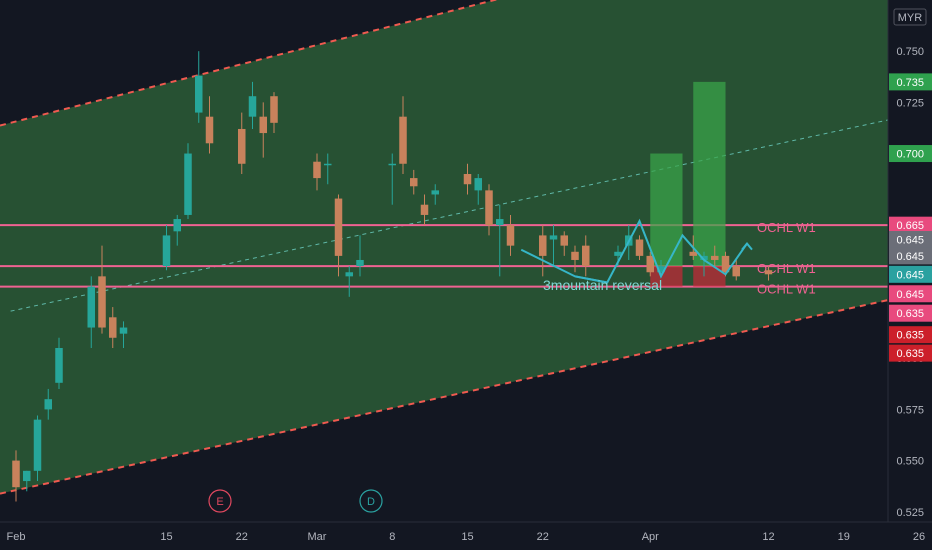 This screenshot has width=932, height=550. What do you see at coordinates (910, 462) in the screenshot?
I see `price-tick-label: 0.550` at bounding box center [910, 462].